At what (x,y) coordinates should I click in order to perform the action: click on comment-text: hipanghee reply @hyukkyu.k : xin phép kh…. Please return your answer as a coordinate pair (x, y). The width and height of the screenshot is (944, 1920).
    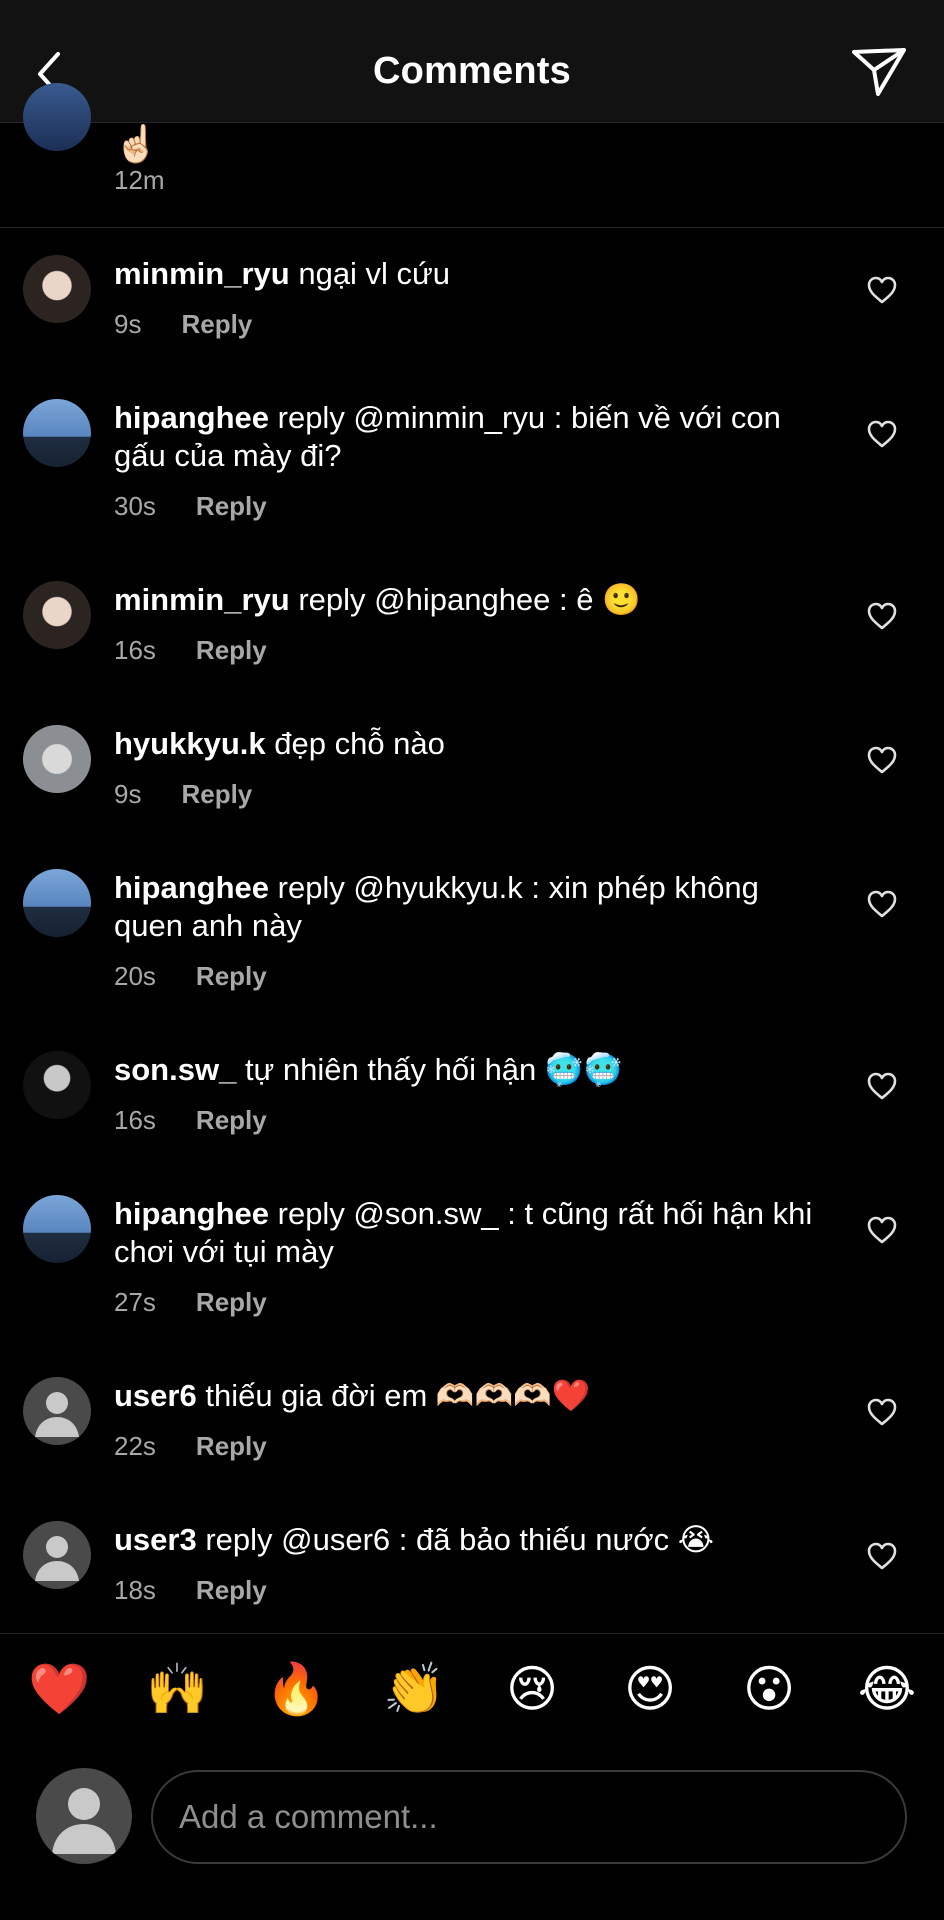
    Looking at the image, I should click on (474, 907).